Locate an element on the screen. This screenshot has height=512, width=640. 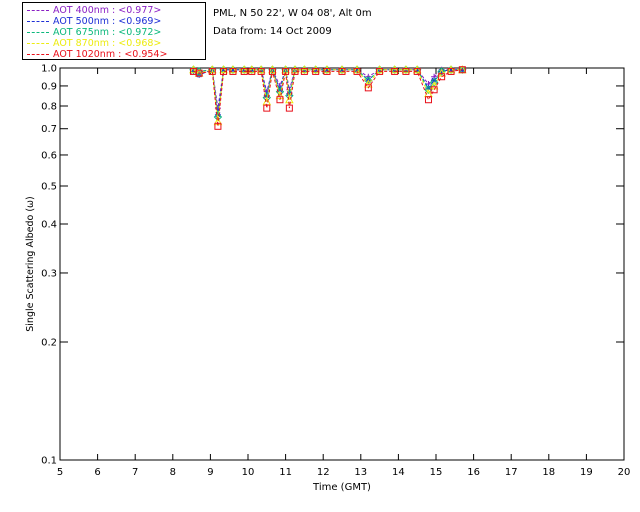
legend-item-675nm: AOT 675nm : <0.972> is located at coordinates (115, 32).